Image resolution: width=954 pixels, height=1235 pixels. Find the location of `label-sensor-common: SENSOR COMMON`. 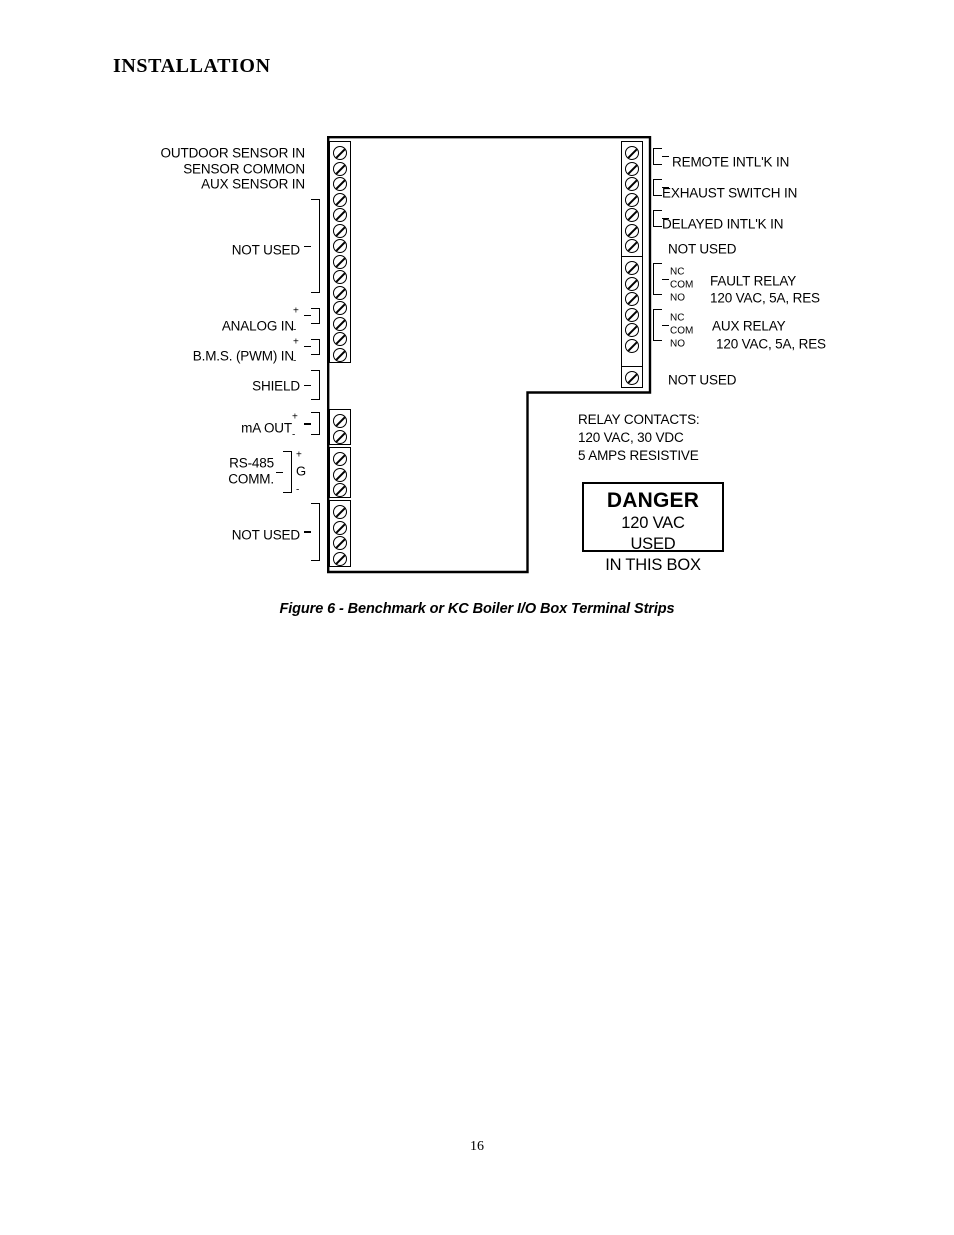

label-sensor-common: SENSOR COMMON is located at coordinates (244, 168).